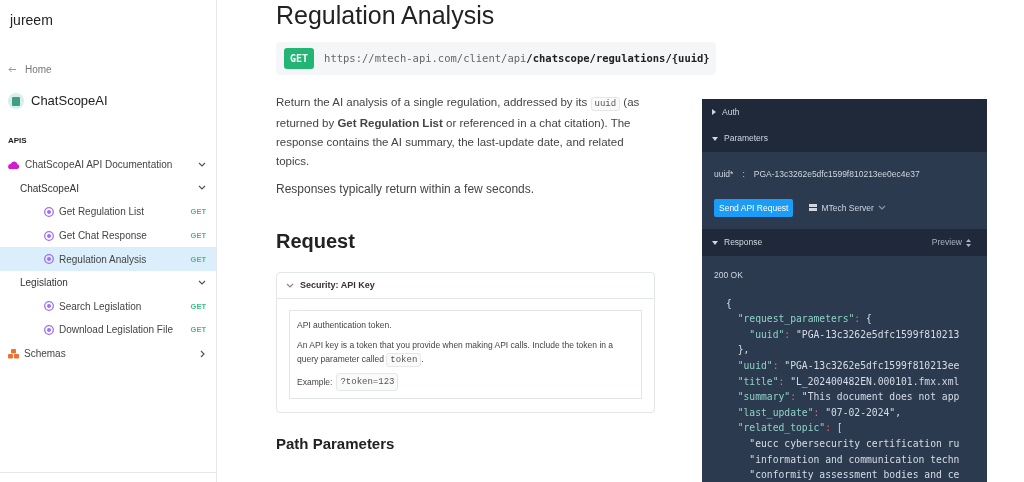 This screenshot has height=482, width=1024. Describe the element at coordinates (605, 104) in the screenshot. I see `inline-code: uuid` at that location.